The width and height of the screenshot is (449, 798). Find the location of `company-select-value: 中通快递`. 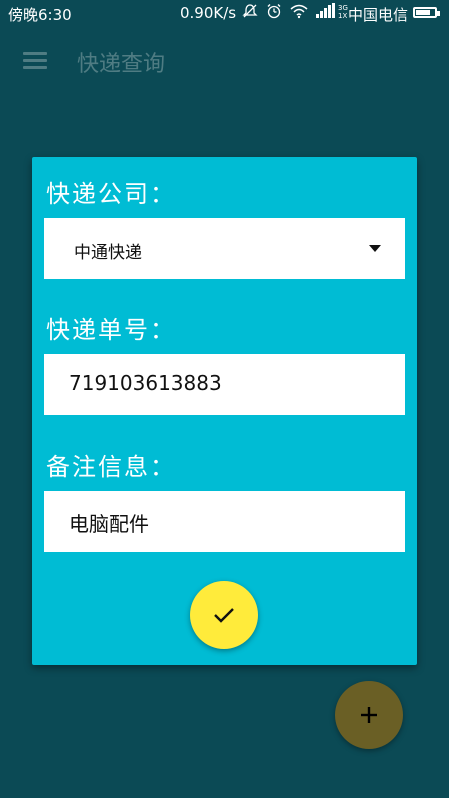

company-select-value: 中通快递 is located at coordinates (108, 253).